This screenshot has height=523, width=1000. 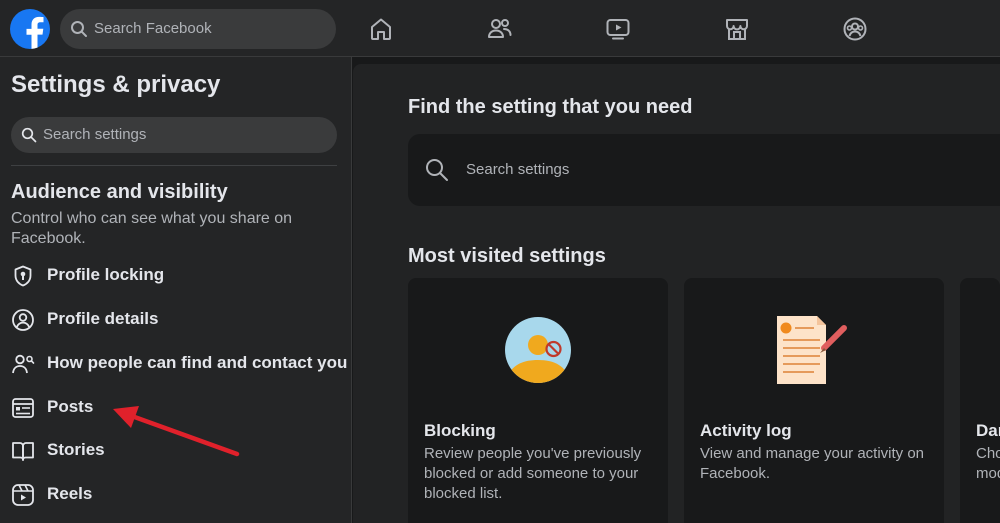 I want to click on most-visited-heading: Most visited settings, so click(x=507, y=256).